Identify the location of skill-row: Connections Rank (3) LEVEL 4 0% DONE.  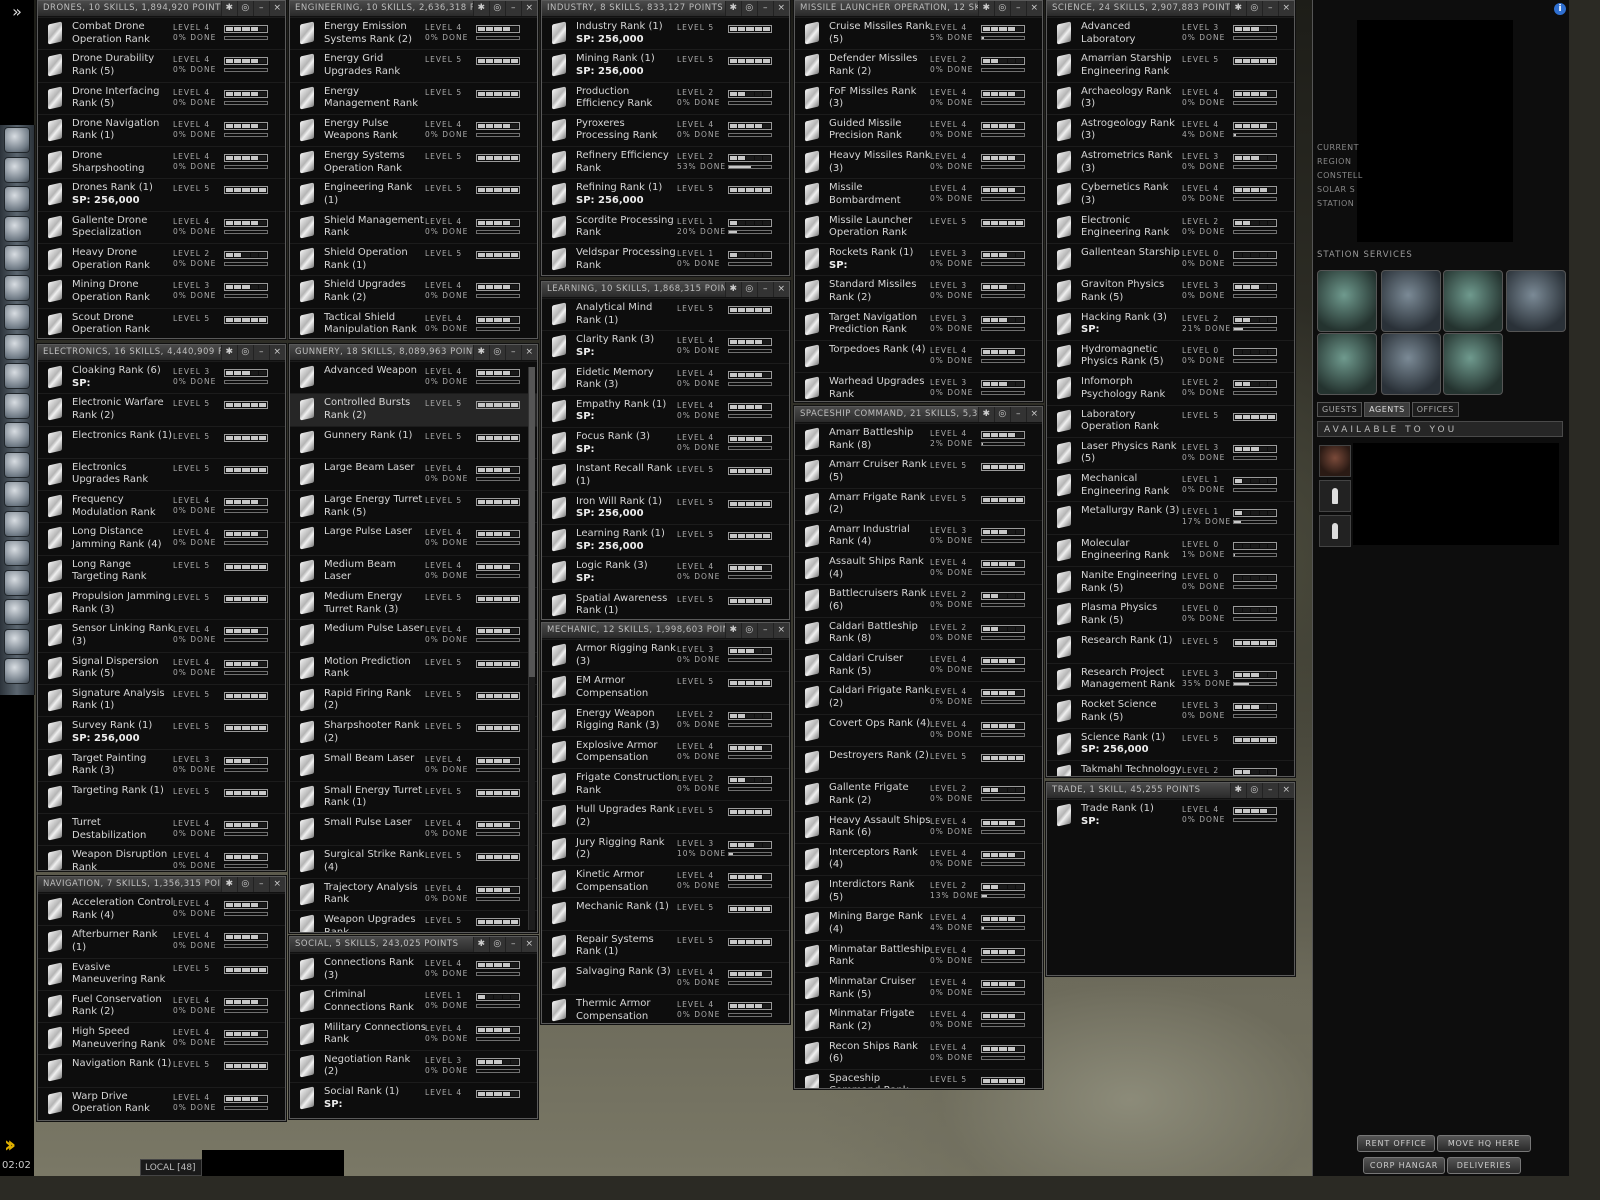
(413, 969).